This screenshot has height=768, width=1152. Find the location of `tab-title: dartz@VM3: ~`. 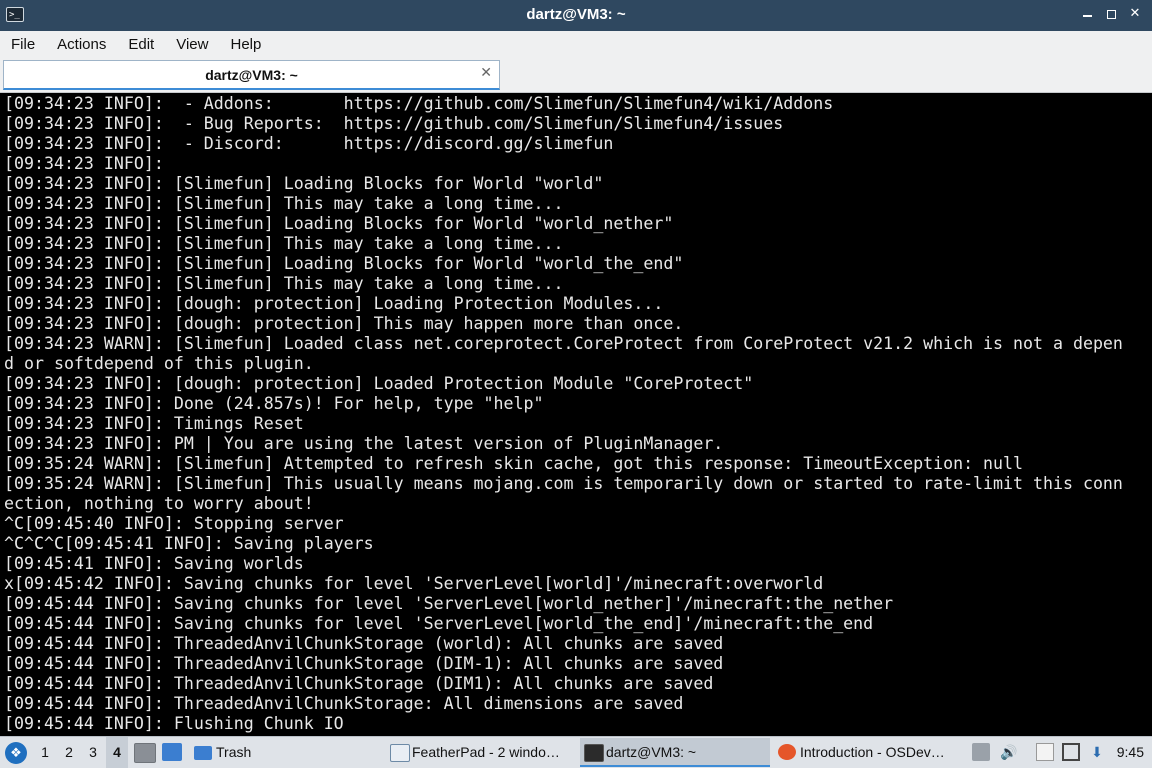

tab-title: dartz@VM3: ~ is located at coordinates (251, 75).